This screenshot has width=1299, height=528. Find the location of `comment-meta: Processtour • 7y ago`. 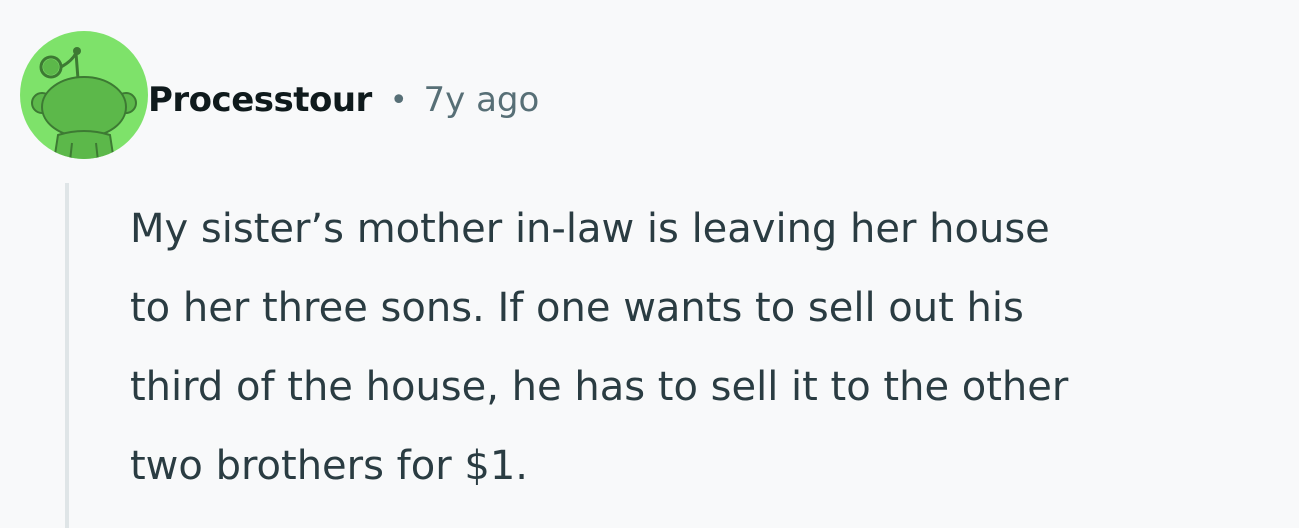

comment-meta: Processtour • 7y ago is located at coordinates (343, 100).